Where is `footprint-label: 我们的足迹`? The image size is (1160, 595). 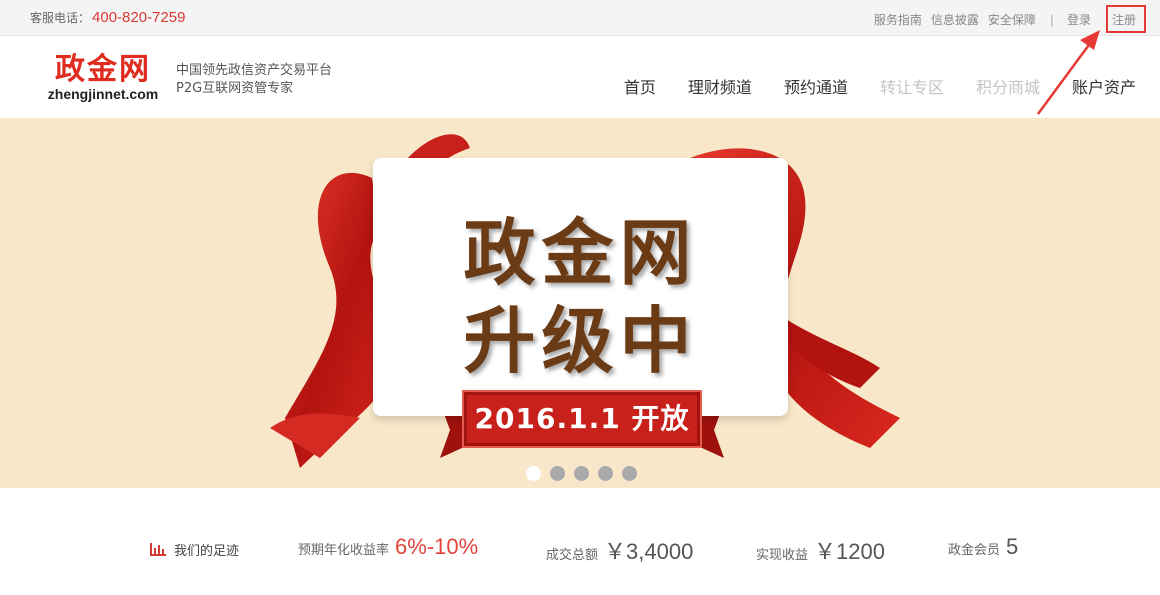 footprint-label: 我们的足迹 is located at coordinates (207, 551).